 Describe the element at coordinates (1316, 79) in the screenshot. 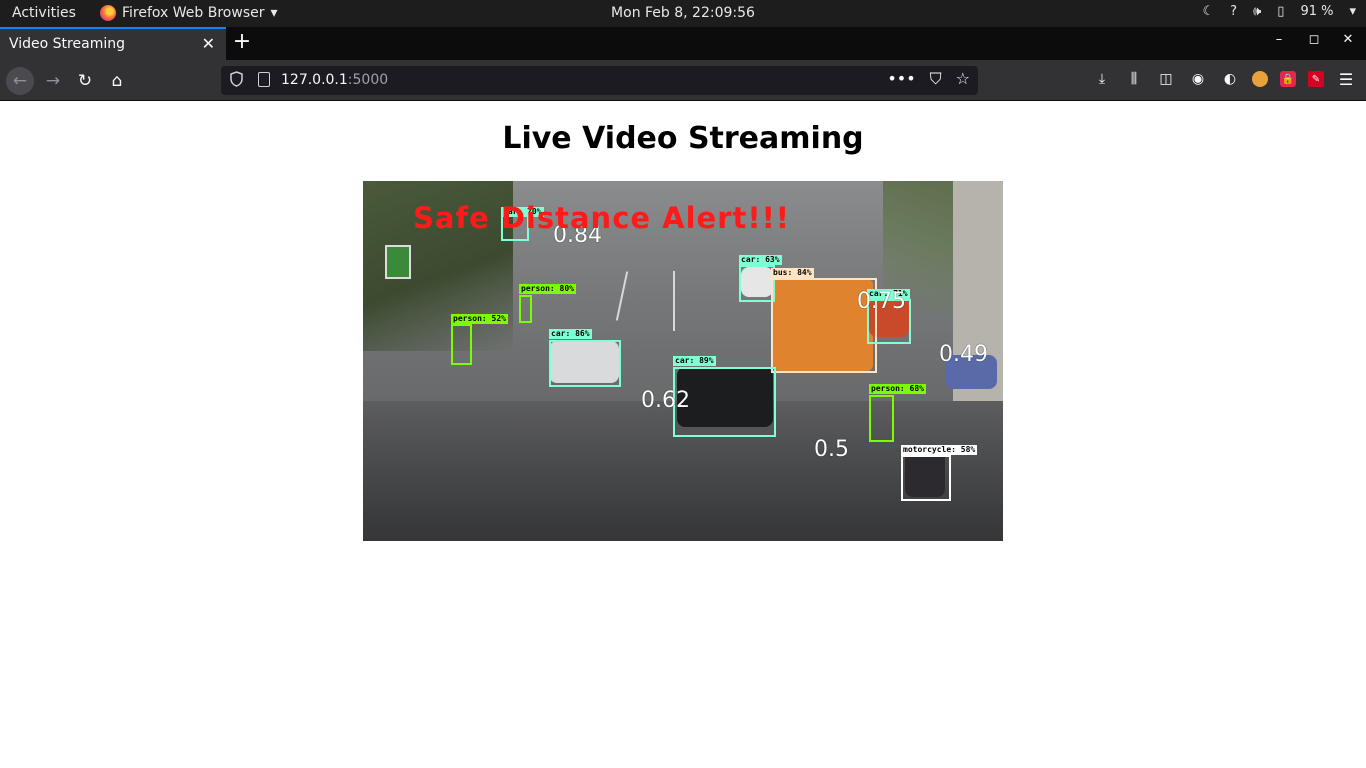

I see `extension-icon: ✎` at that location.